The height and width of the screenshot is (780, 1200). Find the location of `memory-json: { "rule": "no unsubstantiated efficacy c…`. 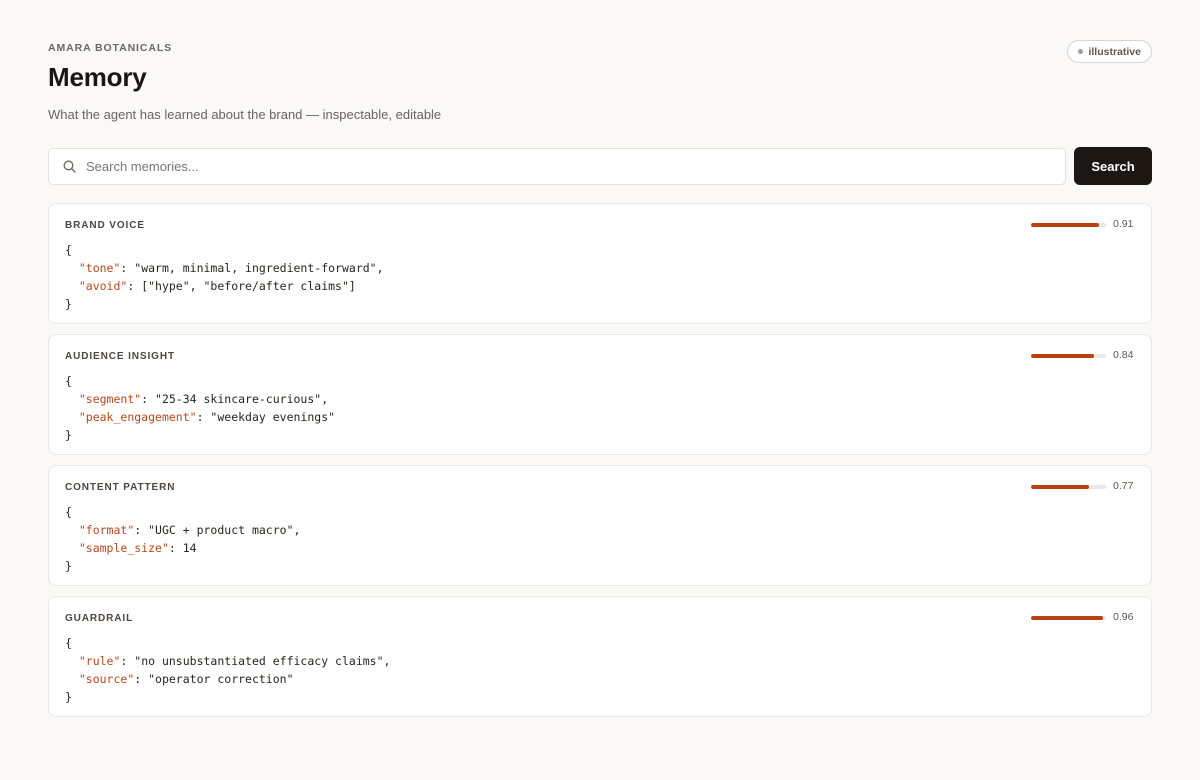

memory-json: { "rule": "no unsubstantiated efficacy c… is located at coordinates (227, 670).